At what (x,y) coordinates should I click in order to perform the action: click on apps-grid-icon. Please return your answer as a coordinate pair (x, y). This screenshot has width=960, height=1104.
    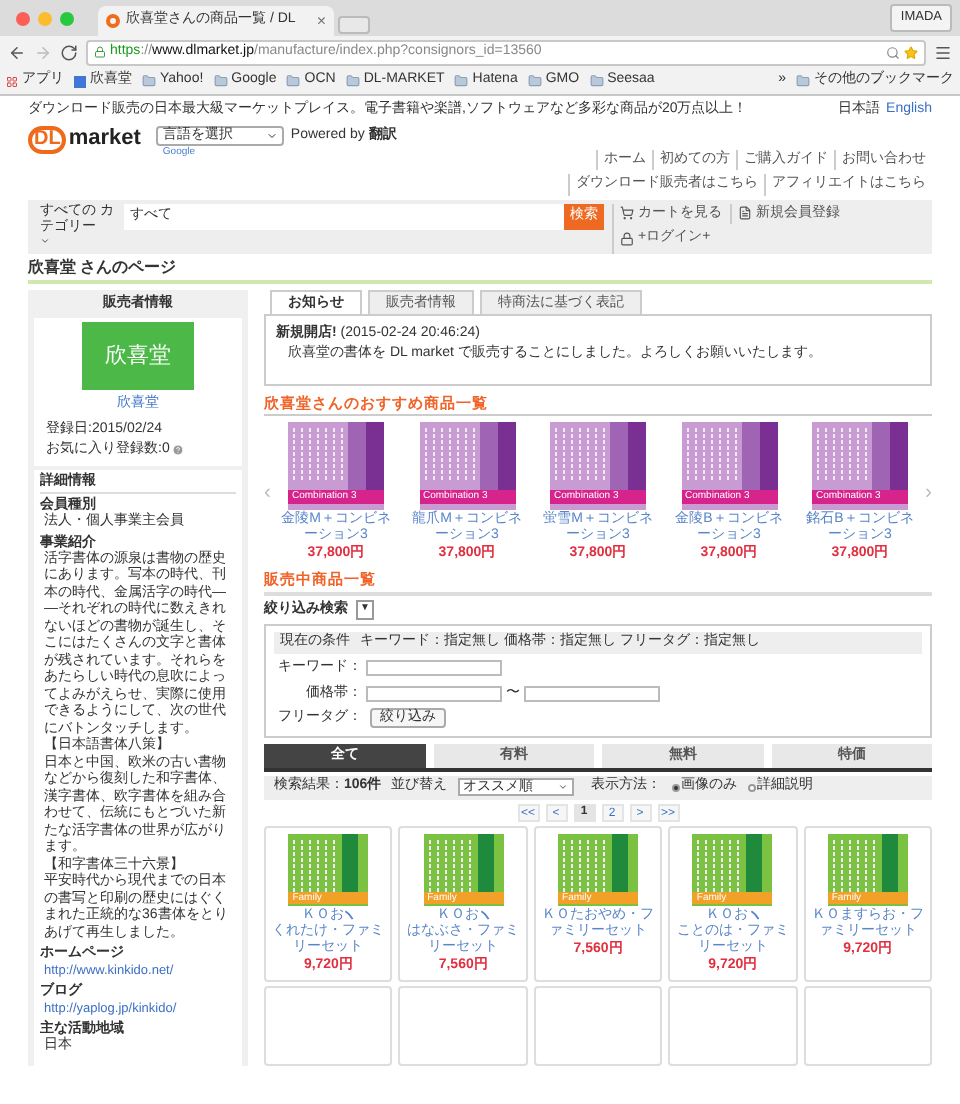
    Looking at the image, I should click on (12, 81).